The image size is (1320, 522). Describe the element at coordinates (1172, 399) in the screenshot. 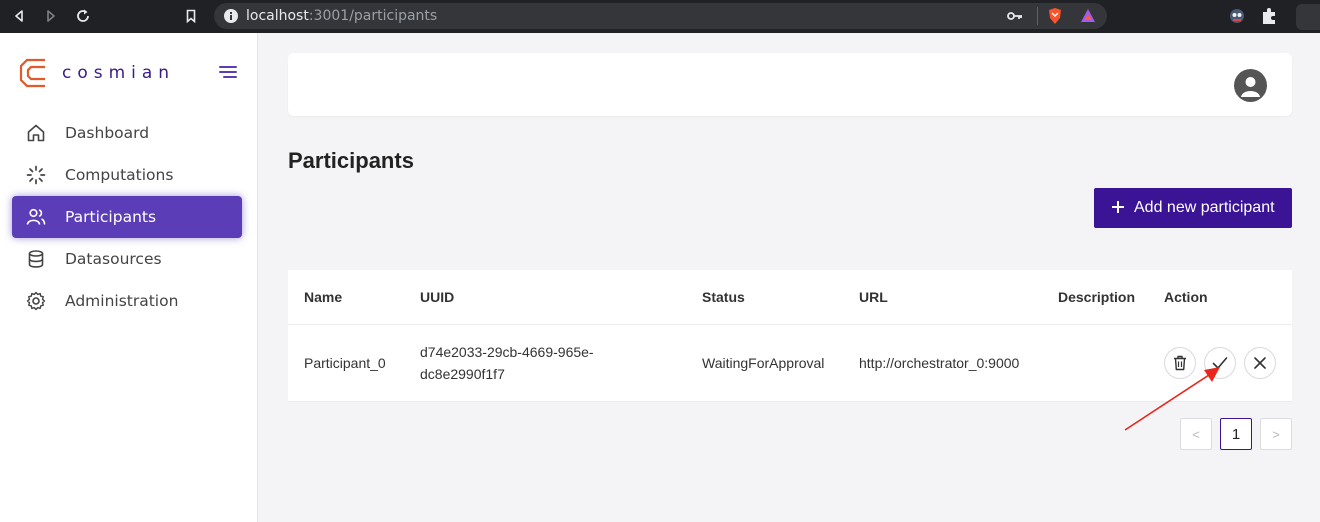

I see `annotation-arrow-icon` at that location.